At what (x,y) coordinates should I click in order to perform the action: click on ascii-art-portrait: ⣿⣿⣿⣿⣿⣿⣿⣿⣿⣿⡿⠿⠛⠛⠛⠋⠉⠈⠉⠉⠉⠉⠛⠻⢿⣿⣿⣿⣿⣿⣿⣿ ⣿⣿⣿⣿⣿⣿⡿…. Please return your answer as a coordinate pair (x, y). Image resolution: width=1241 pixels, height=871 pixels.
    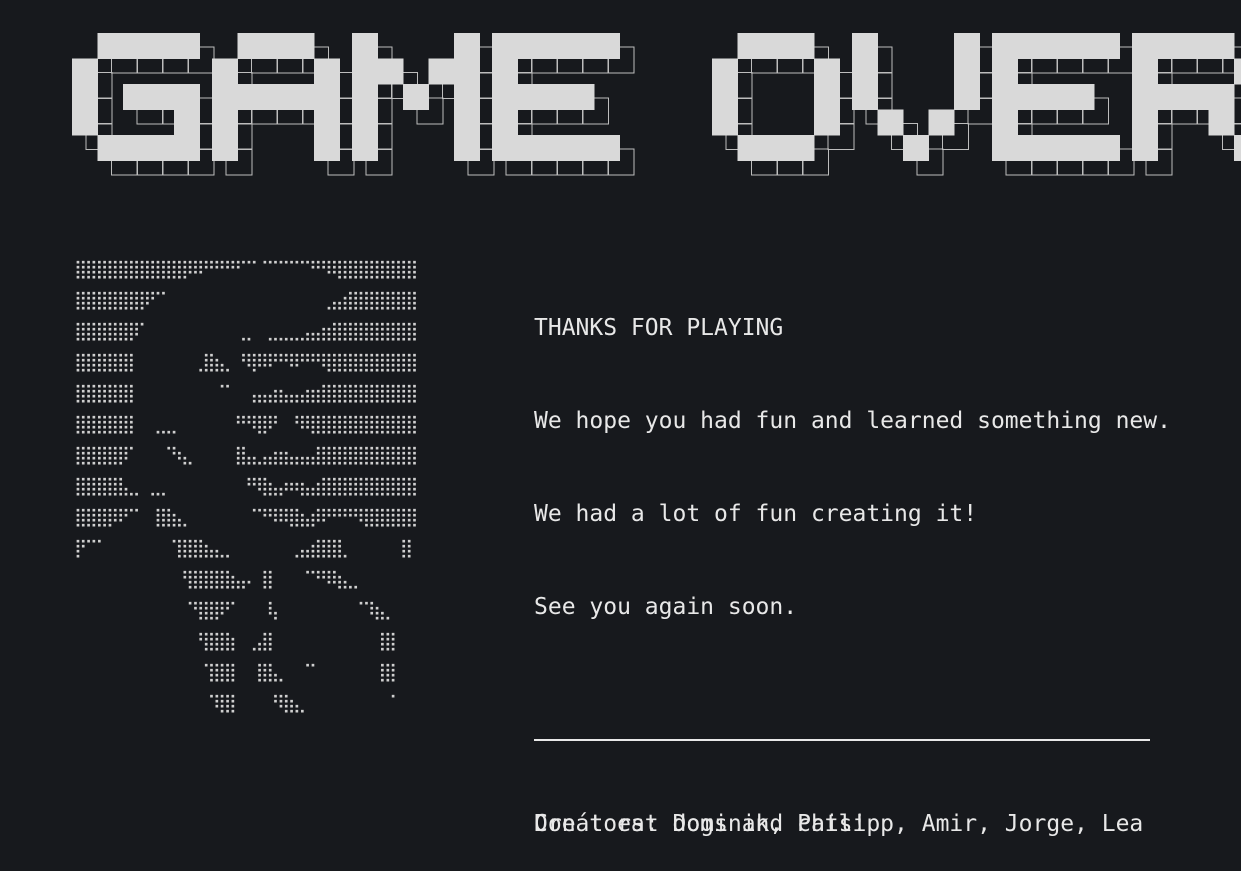
    Looking at the image, I should click on (245, 486).